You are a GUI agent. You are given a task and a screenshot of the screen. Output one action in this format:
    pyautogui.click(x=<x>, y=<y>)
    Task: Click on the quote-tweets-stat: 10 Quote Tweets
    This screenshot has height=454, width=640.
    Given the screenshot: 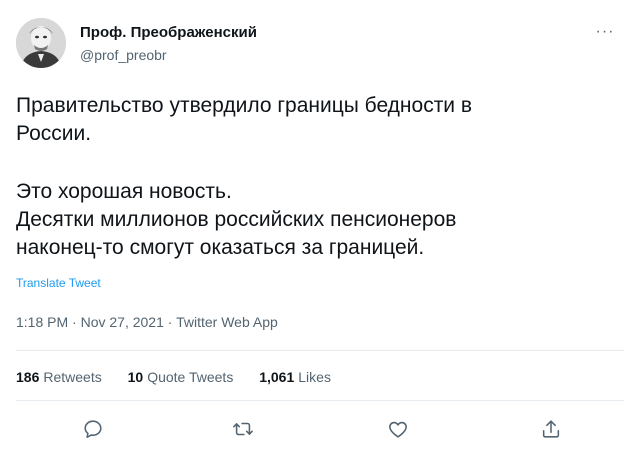 What is the action you would take?
    pyautogui.click(x=181, y=377)
    